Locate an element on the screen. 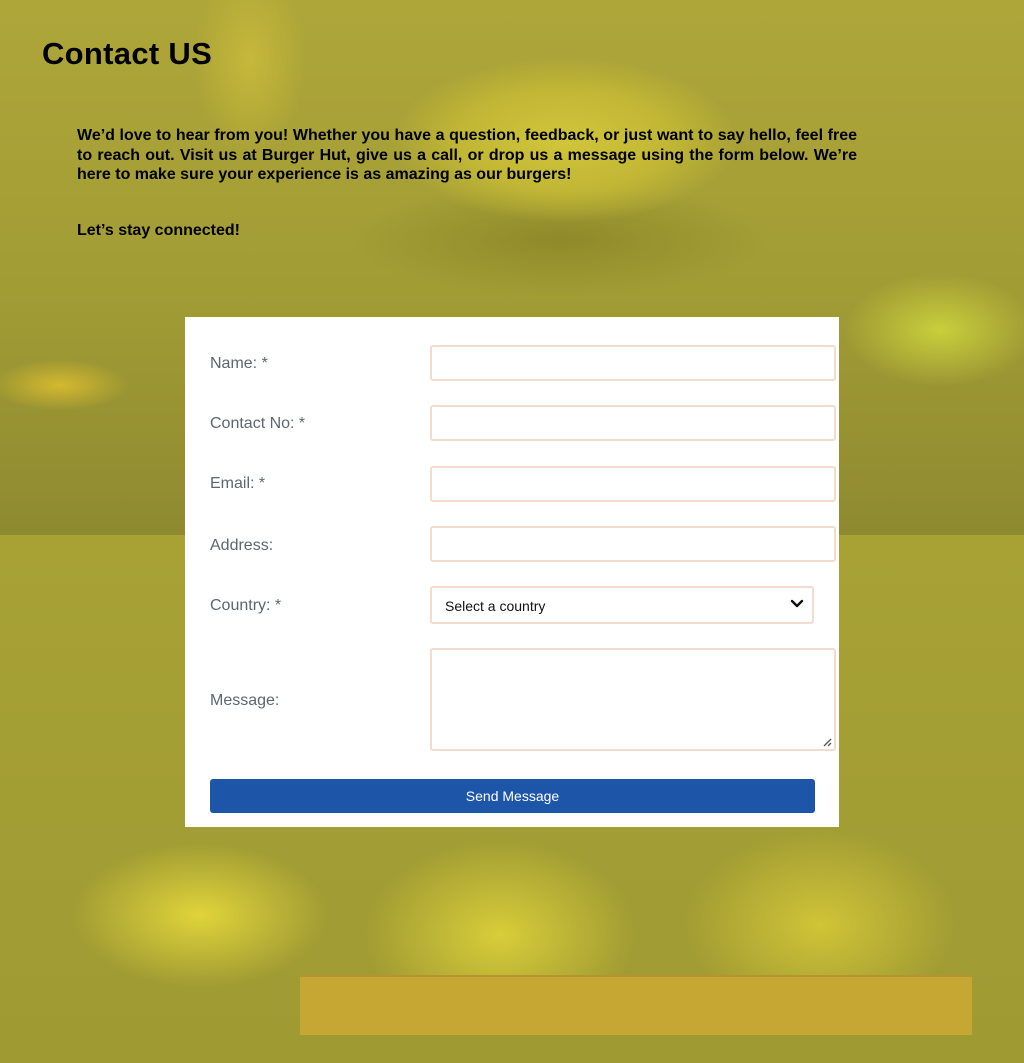  resize-handle-icon is located at coordinates (826, 741).